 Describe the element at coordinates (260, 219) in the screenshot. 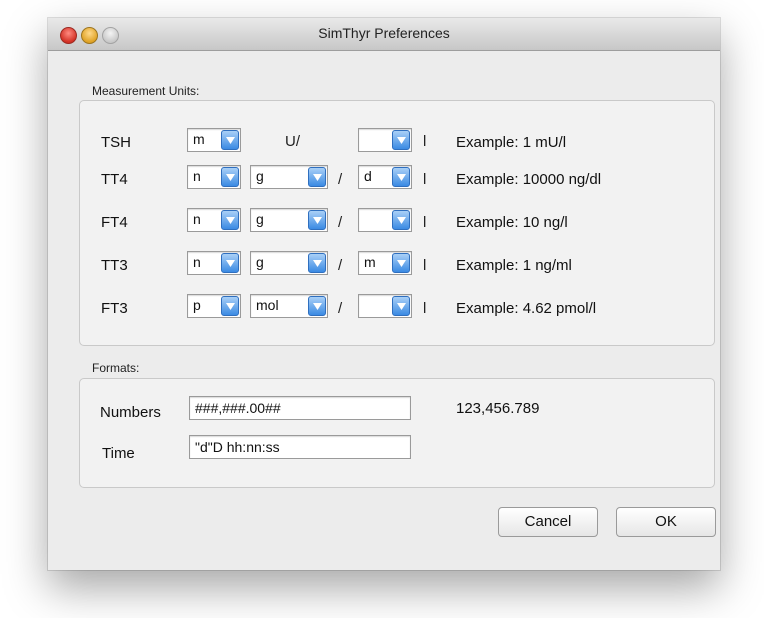

I see `ft4-base-value: g` at that location.